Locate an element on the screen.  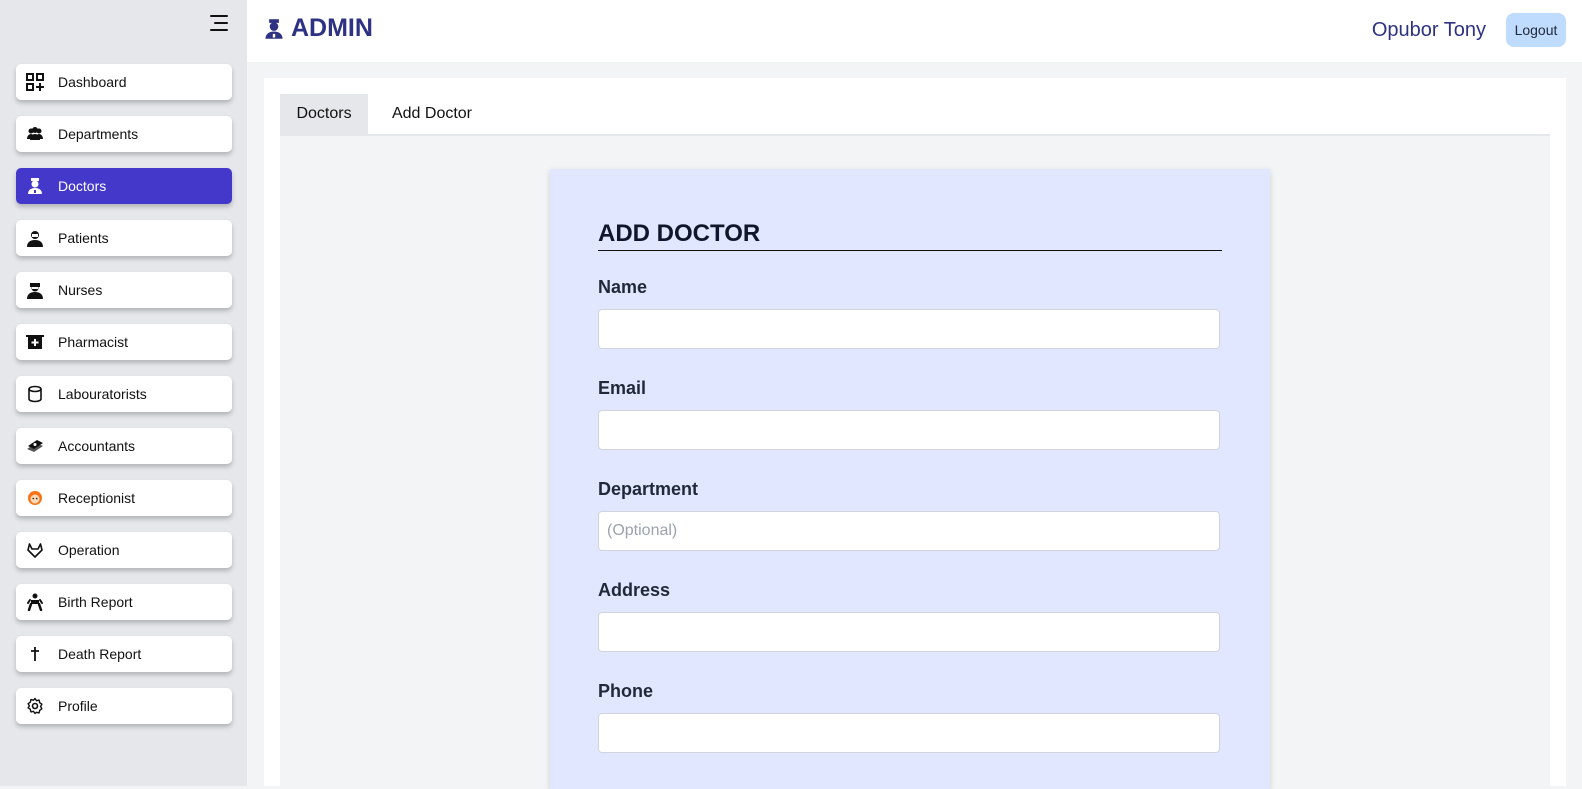
sidebar-item-doctors: Doctors is located at coordinates (124, 186).